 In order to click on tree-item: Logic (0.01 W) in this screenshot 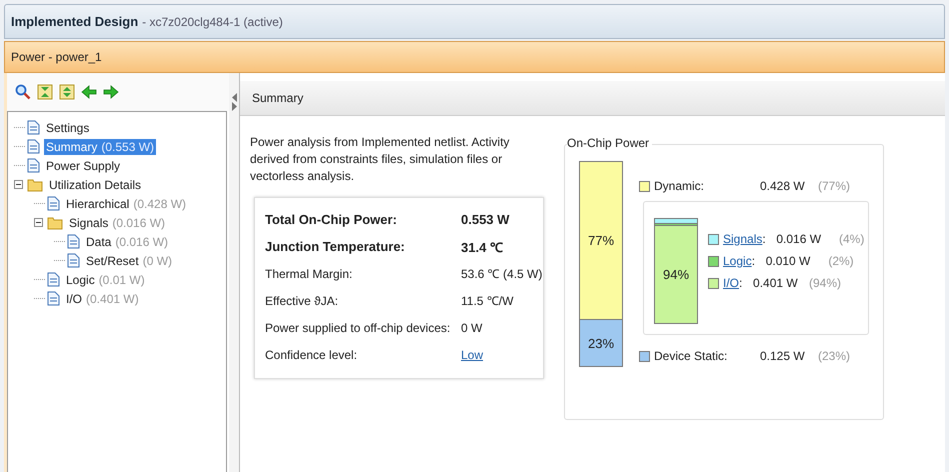, I will do `click(105, 280)`.